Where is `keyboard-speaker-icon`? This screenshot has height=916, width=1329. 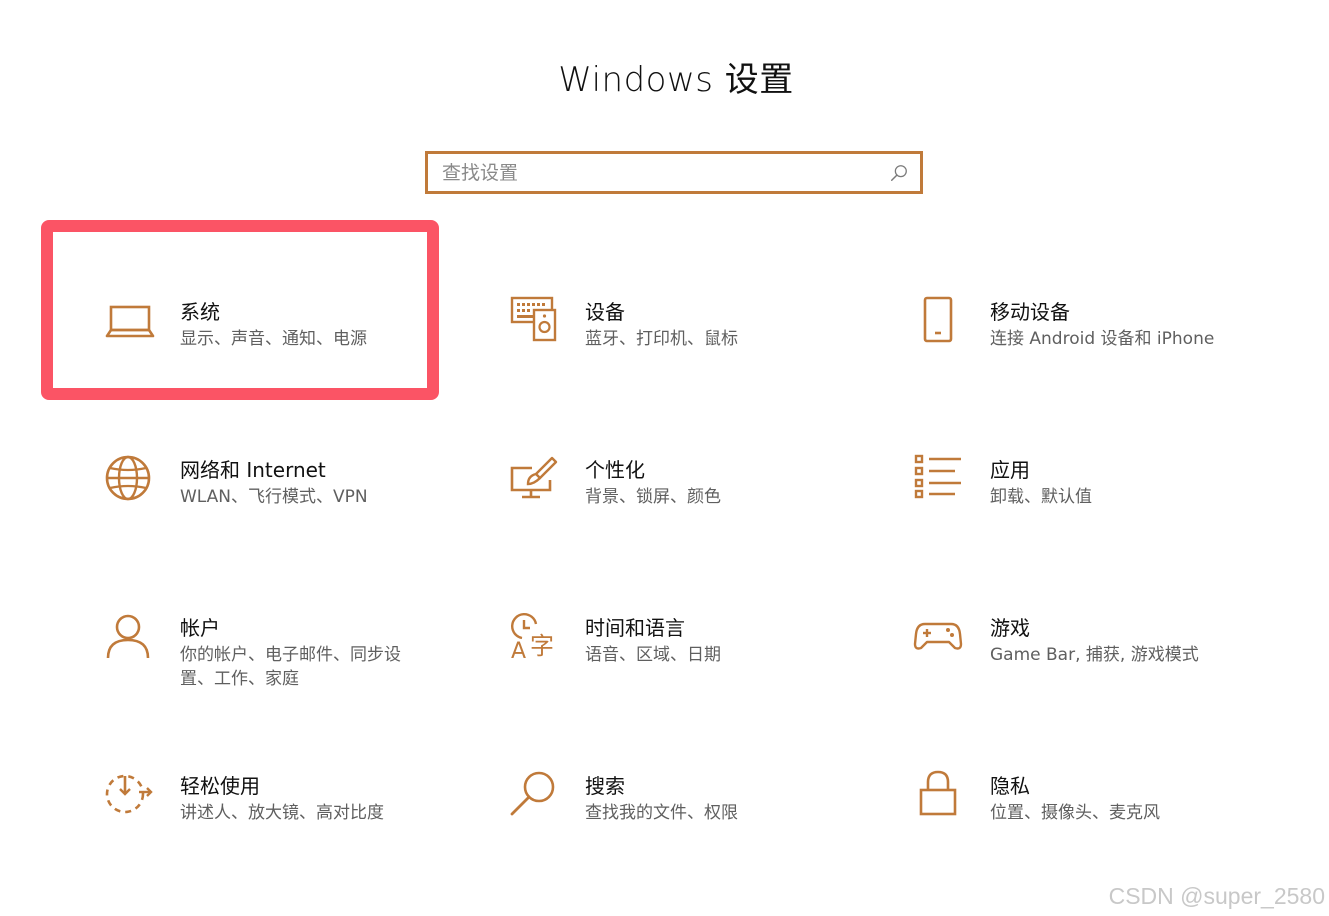
keyboard-speaker-icon is located at coordinates (535, 322).